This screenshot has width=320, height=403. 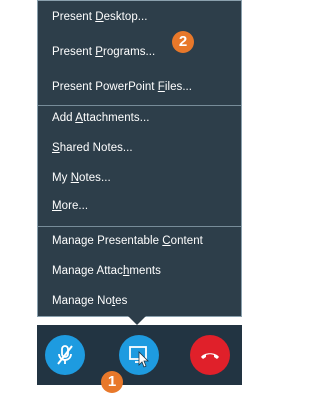 I want to click on menu-item-manage-notes: Manage Notes, so click(x=89, y=301).